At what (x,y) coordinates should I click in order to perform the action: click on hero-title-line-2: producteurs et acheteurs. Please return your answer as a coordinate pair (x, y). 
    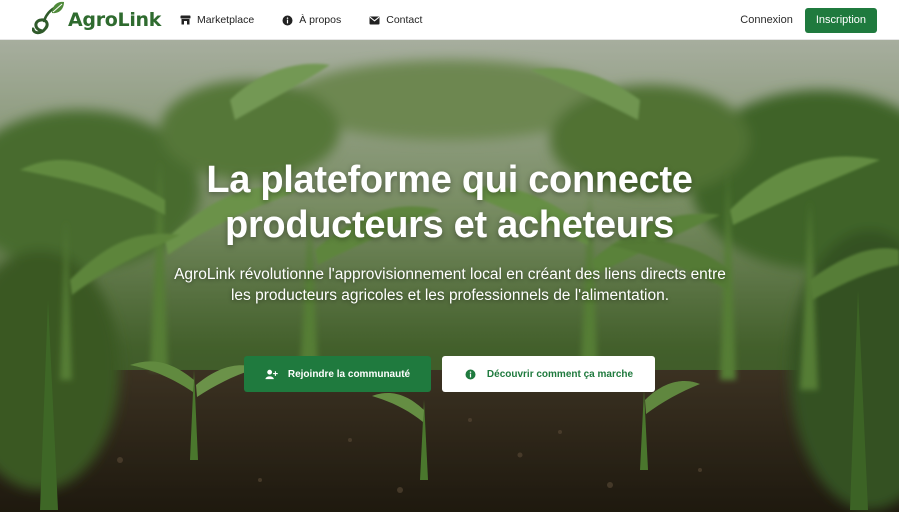
    Looking at the image, I should click on (449, 225).